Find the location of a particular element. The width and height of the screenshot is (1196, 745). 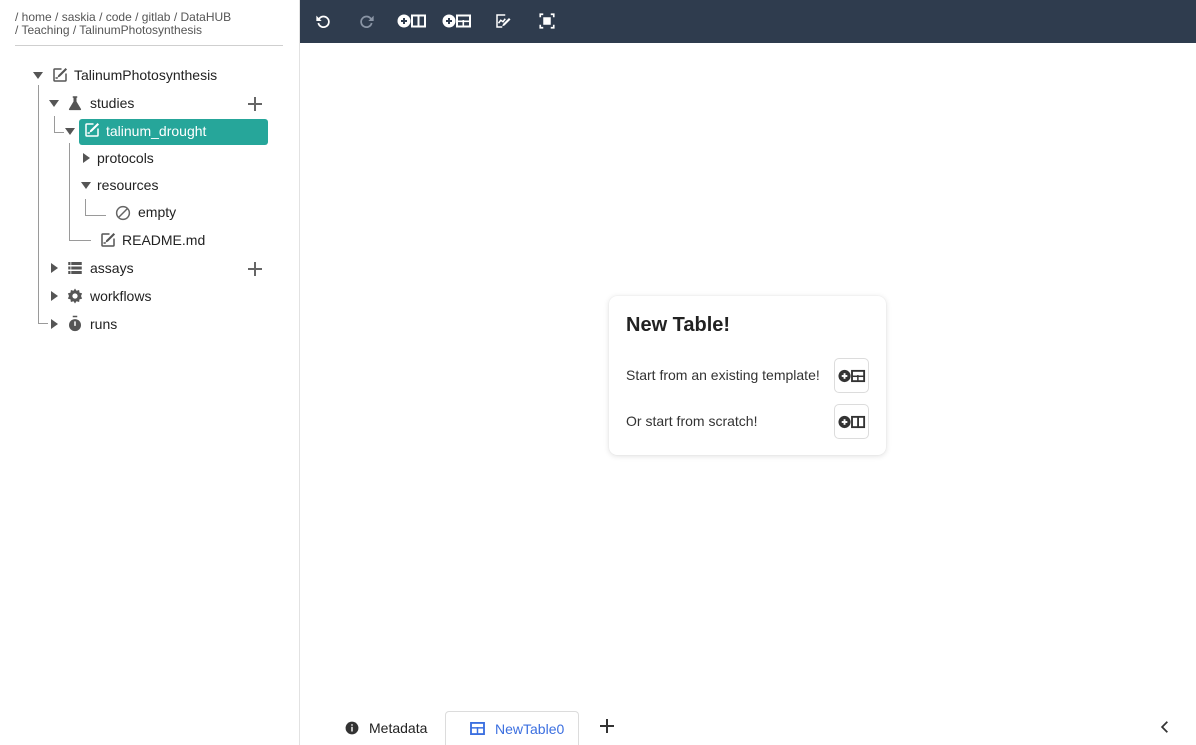

edit-annotation-button is located at coordinates (503, 21).